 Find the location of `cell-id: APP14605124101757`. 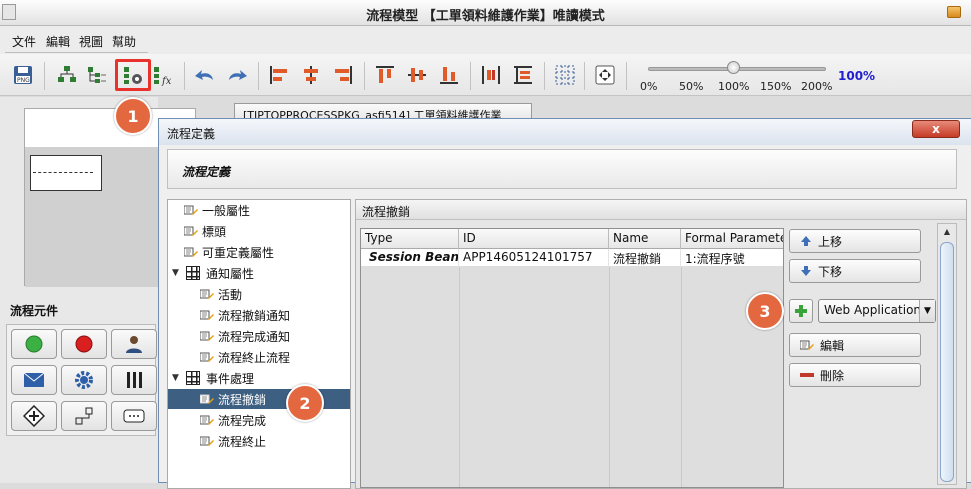

cell-id: APP14605124101757 is located at coordinates (534, 258).